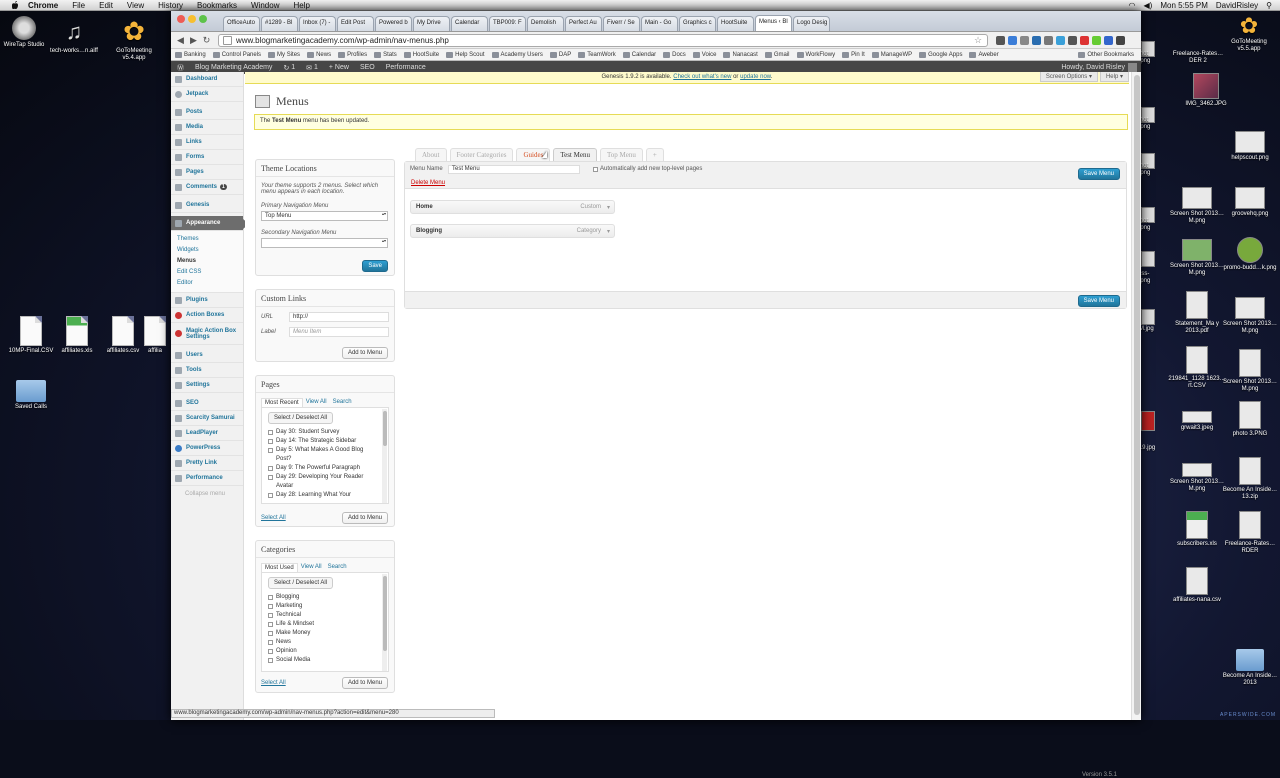 The image size is (1280, 778). Describe the element at coordinates (384, 622) in the screenshot. I see `categories-scrollbar` at that location.